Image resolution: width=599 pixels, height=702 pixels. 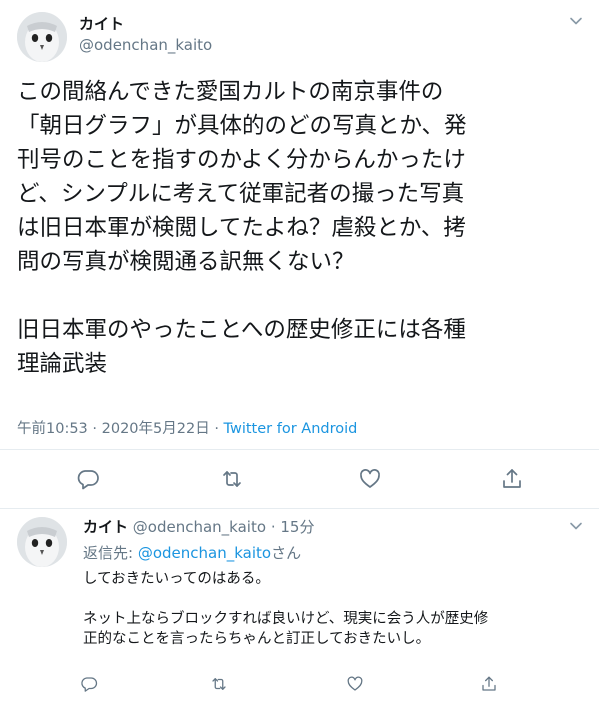 I want to click on author-display-name: カイト, so click(x=101, y=23).